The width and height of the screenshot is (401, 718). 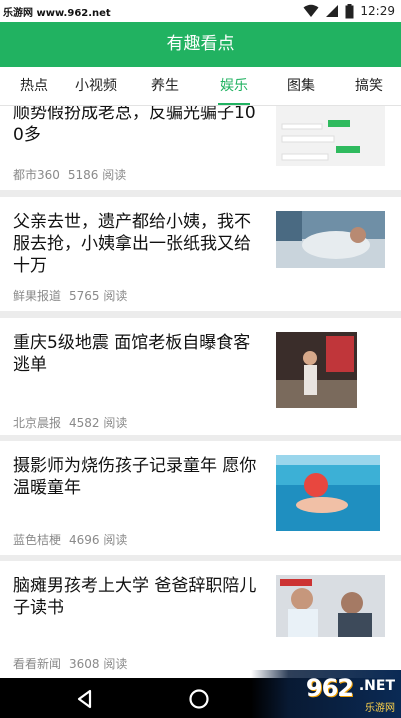 I want to click on father-son-photo, so click(x=330, y=606).